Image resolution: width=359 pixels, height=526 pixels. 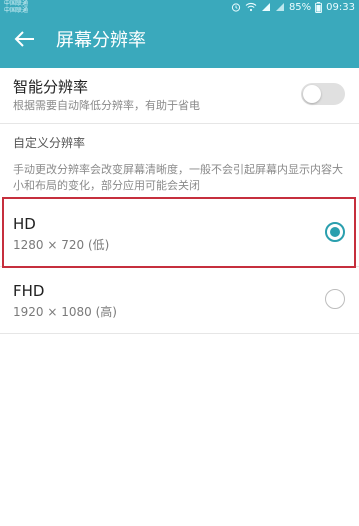 I want to click on carrier-label-1: 中国联通, so click(x=16, y=3).